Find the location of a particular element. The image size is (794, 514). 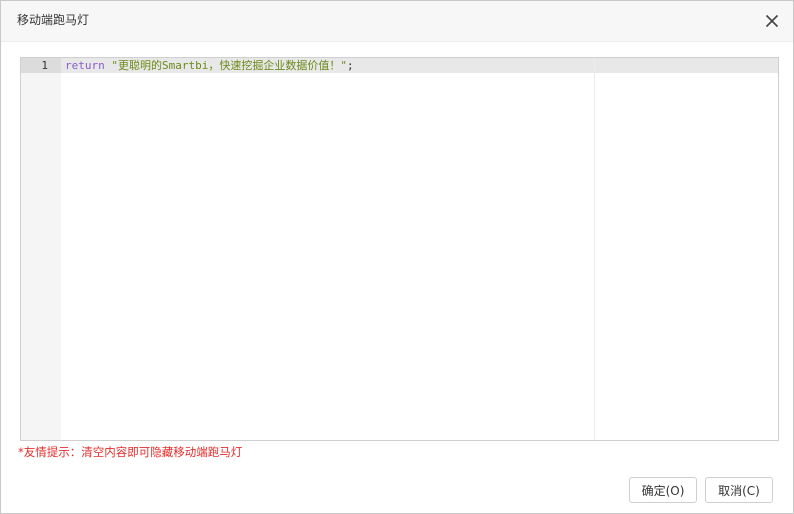

line-number: 1 is located at coordinates (44, 65).